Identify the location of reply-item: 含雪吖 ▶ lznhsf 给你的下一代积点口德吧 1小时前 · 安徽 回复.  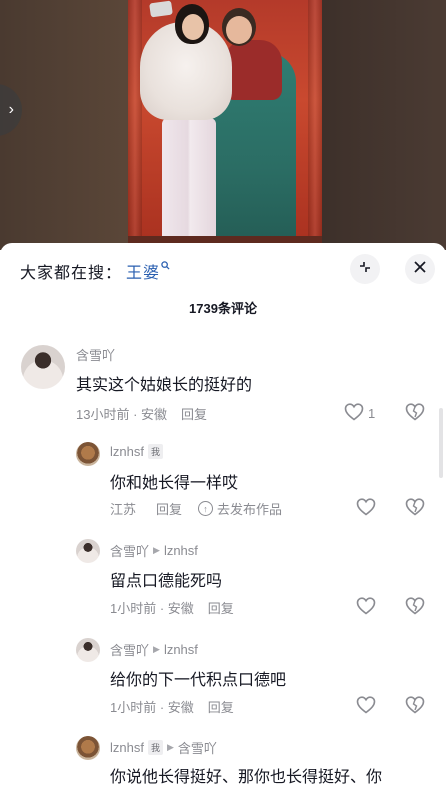
(223, 679).